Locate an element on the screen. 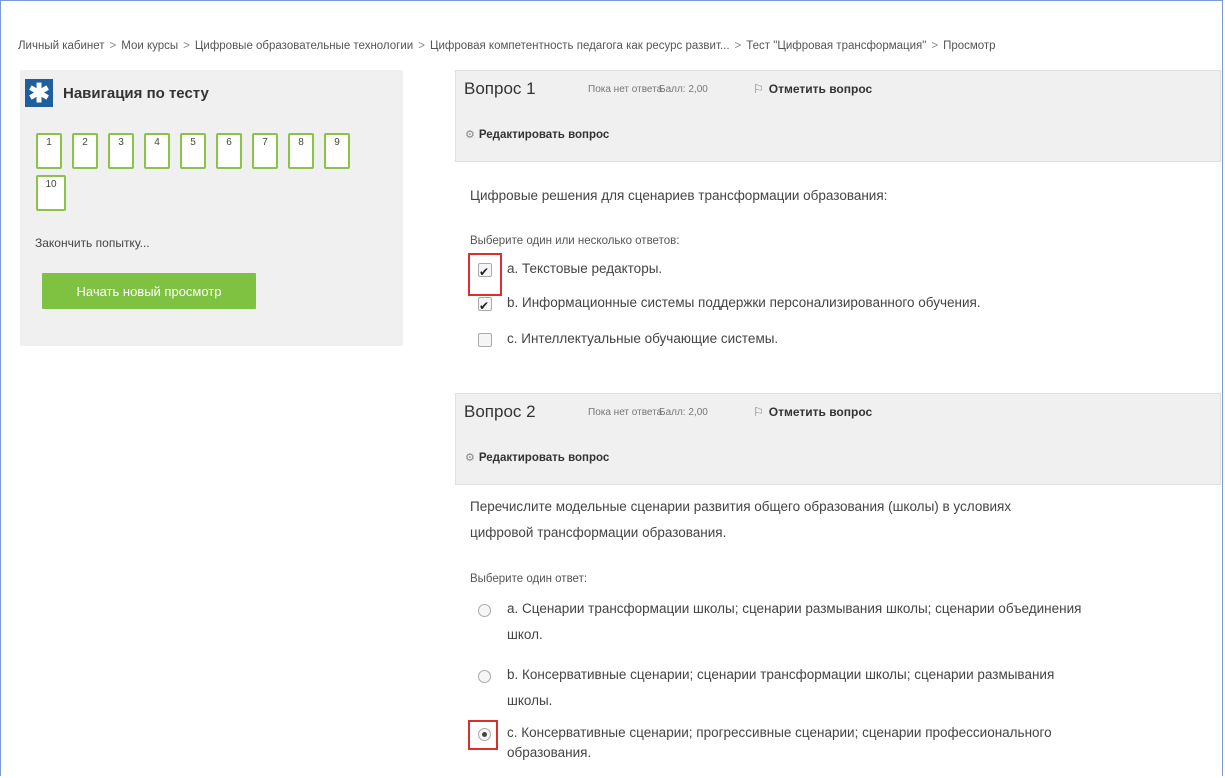 The image size is (1225, 778). question-2-prompt: Выберите один ответ: is located at coordinates (529, 579).